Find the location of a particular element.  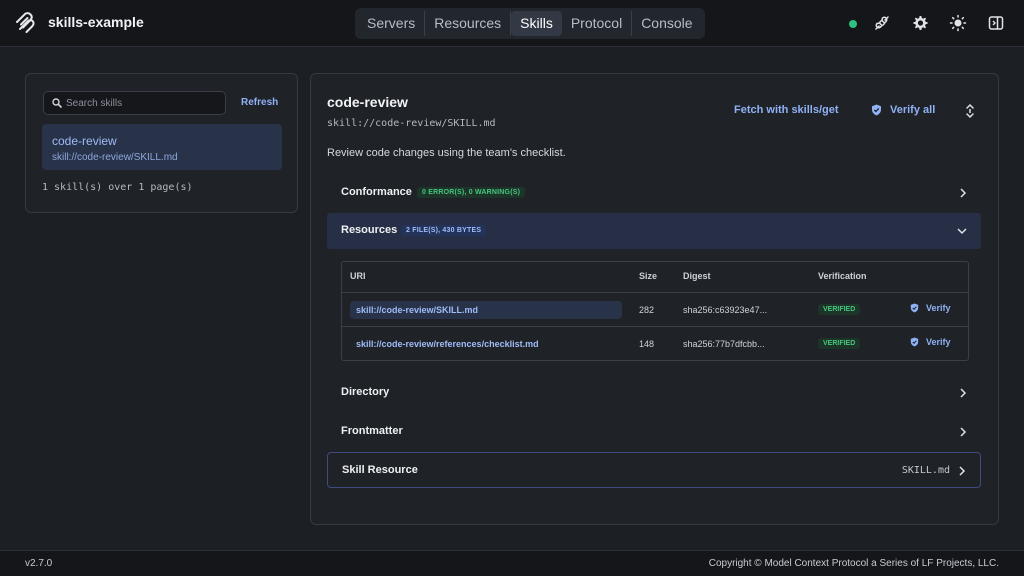

nav-tab-servers: Servers is located at coordinates (392, 23).